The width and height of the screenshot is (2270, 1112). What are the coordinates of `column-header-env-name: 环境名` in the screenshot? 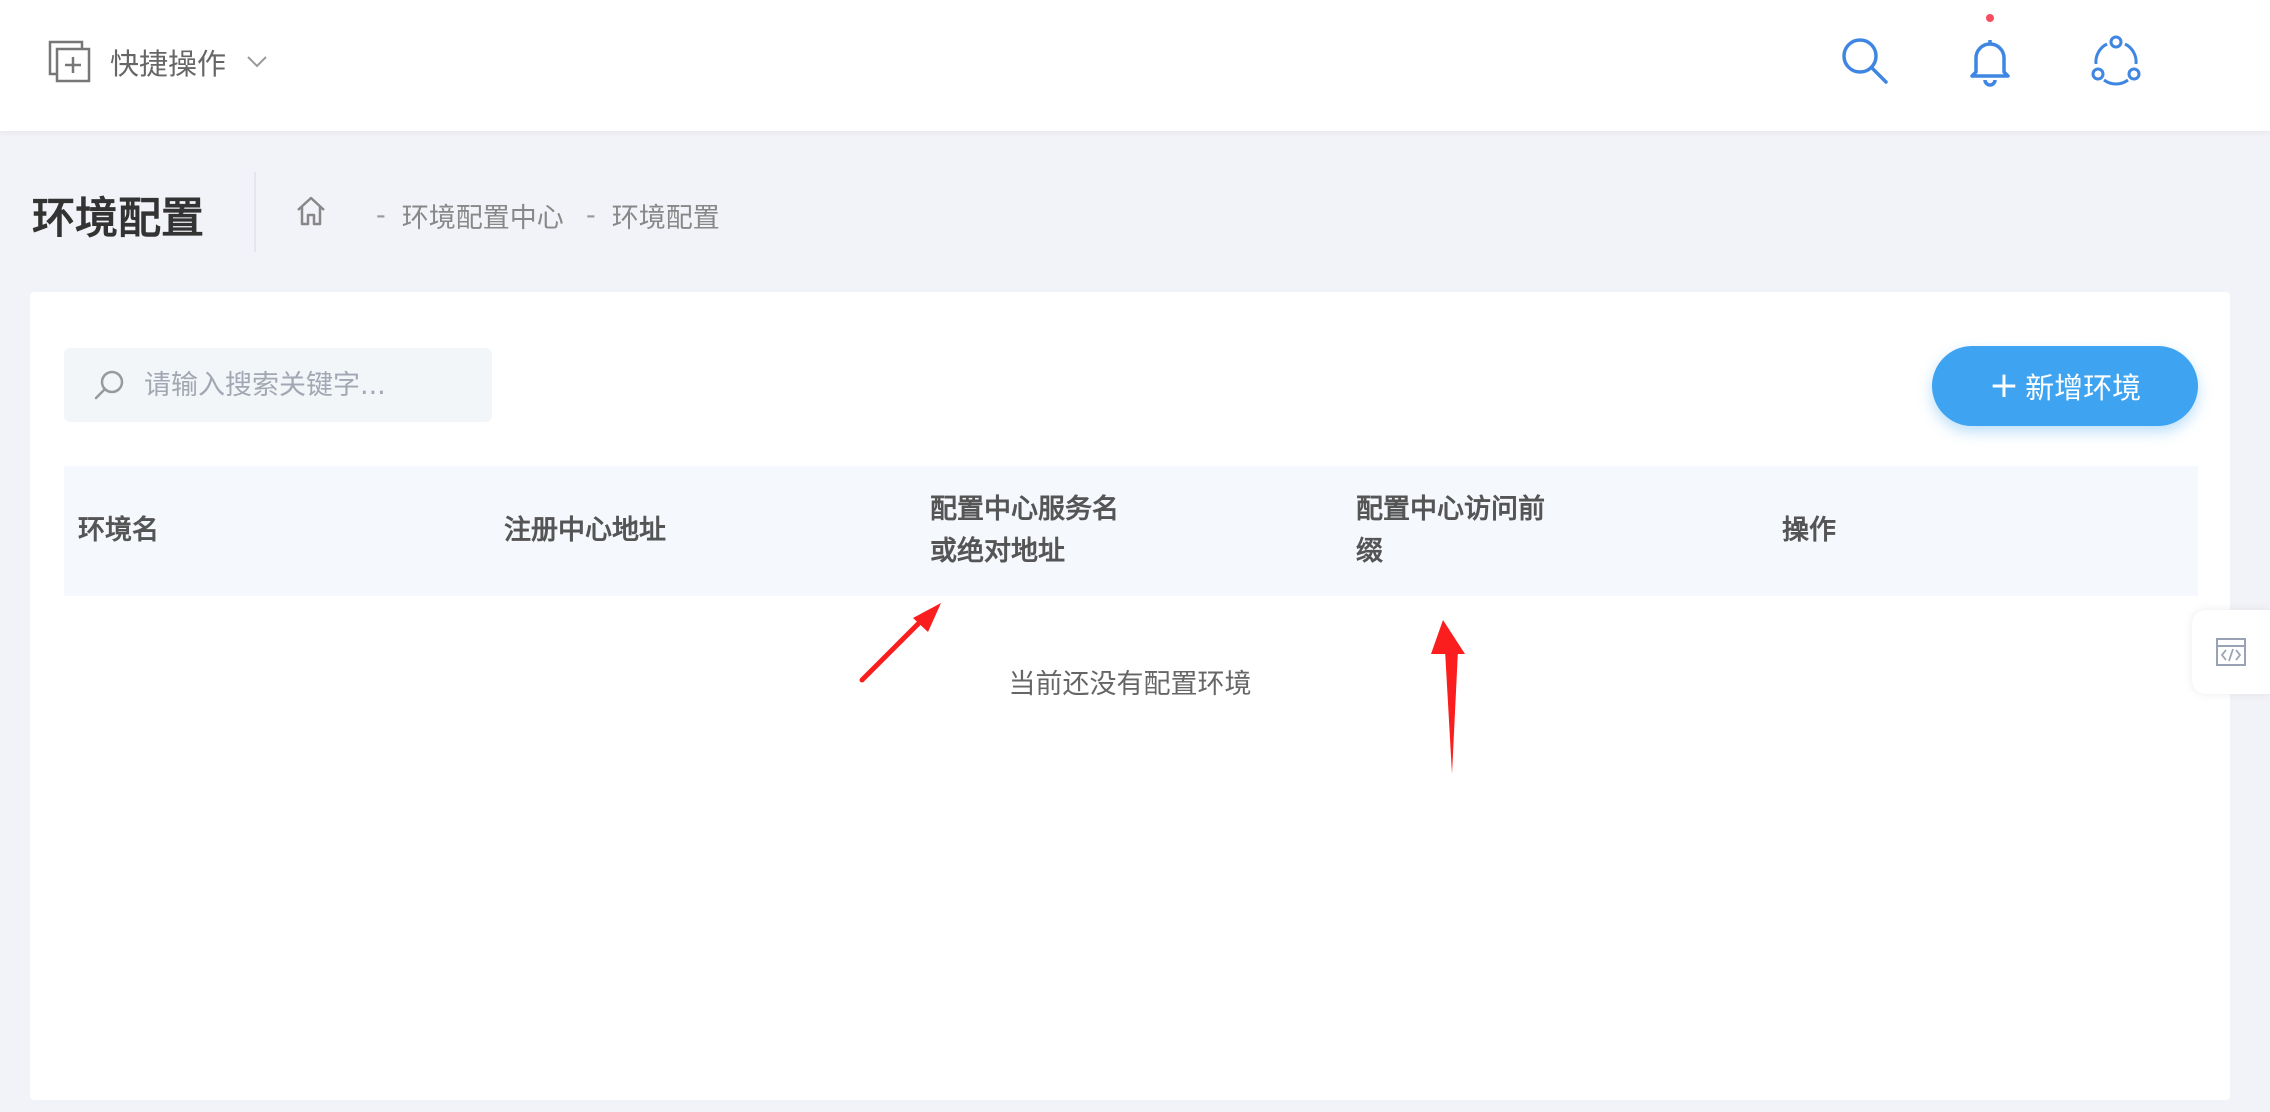 It's located at (118, 530).